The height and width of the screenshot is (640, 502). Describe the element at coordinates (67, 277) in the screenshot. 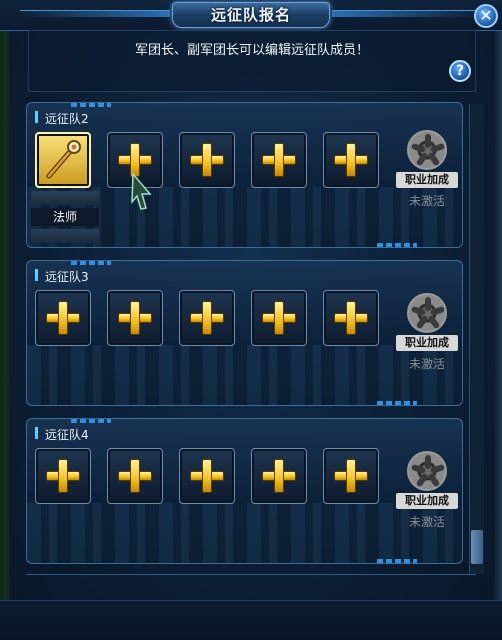

I see `team-label: 远征队3` at that location.